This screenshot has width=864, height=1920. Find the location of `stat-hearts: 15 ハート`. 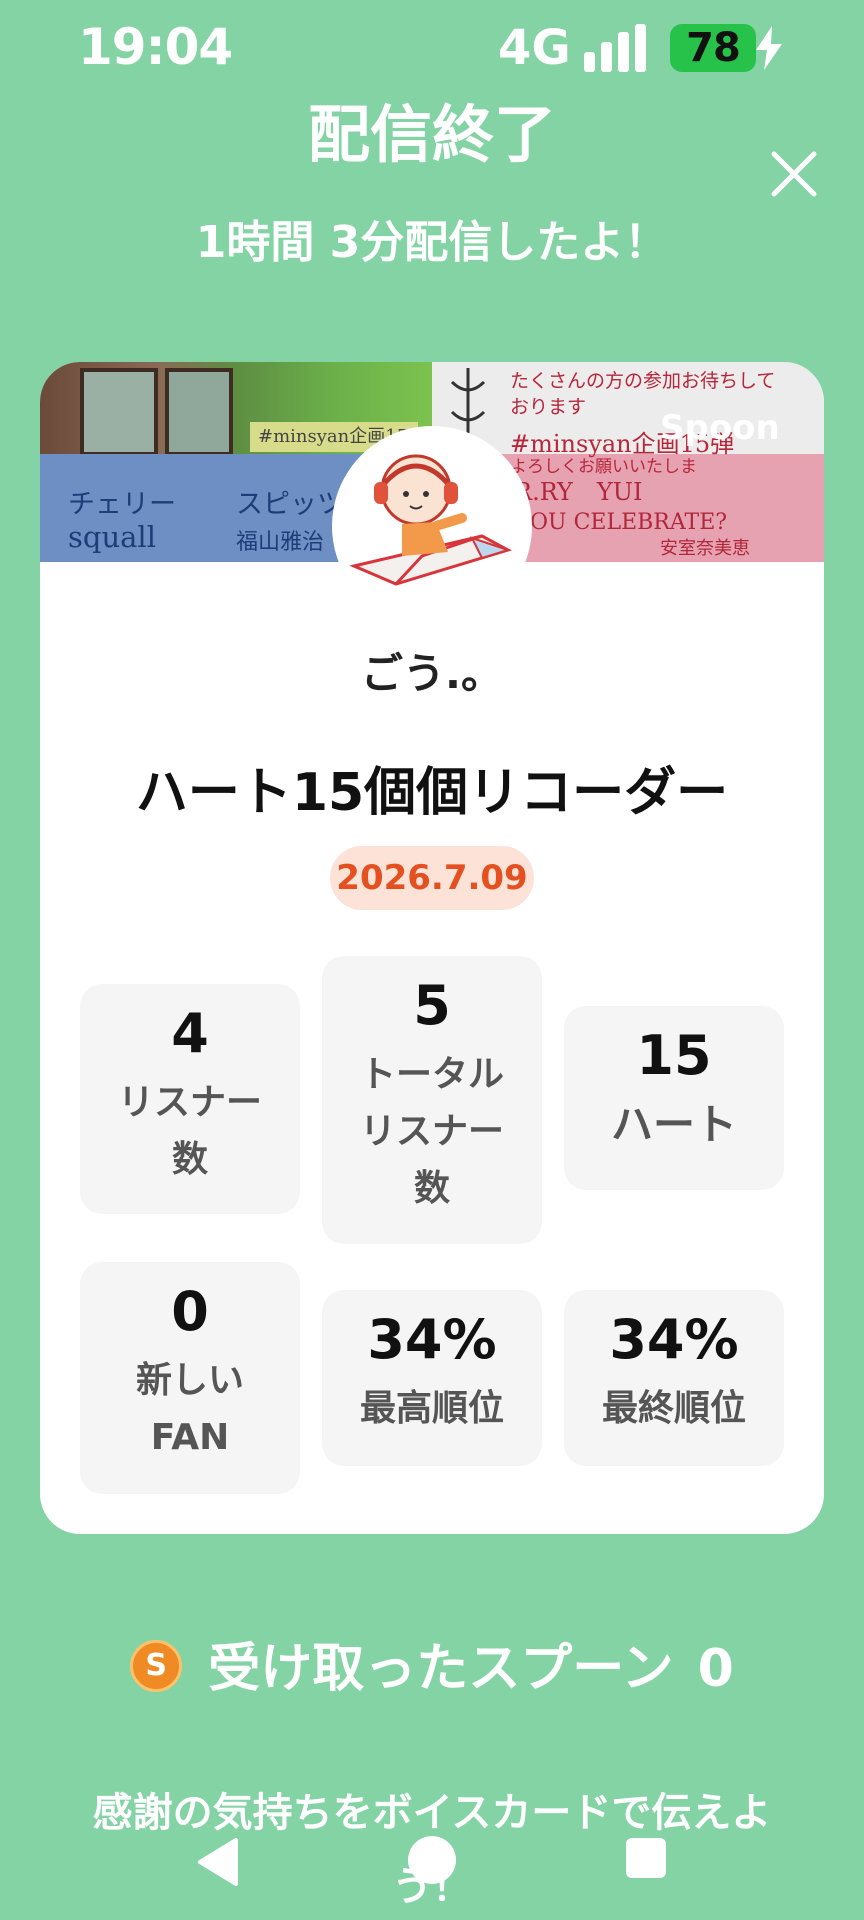

stat-hearts: 15 ハート is located at coordinates (674, 1098).